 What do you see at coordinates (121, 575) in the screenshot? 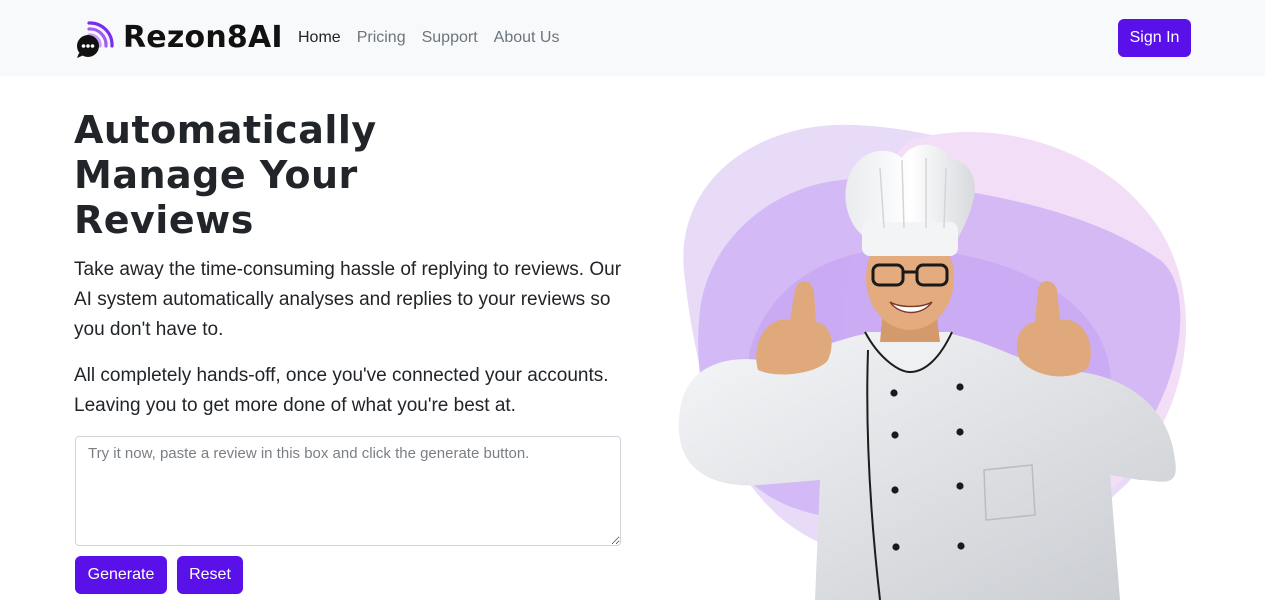
I see `generate-button: Generate` at bounding box center [121, 575].